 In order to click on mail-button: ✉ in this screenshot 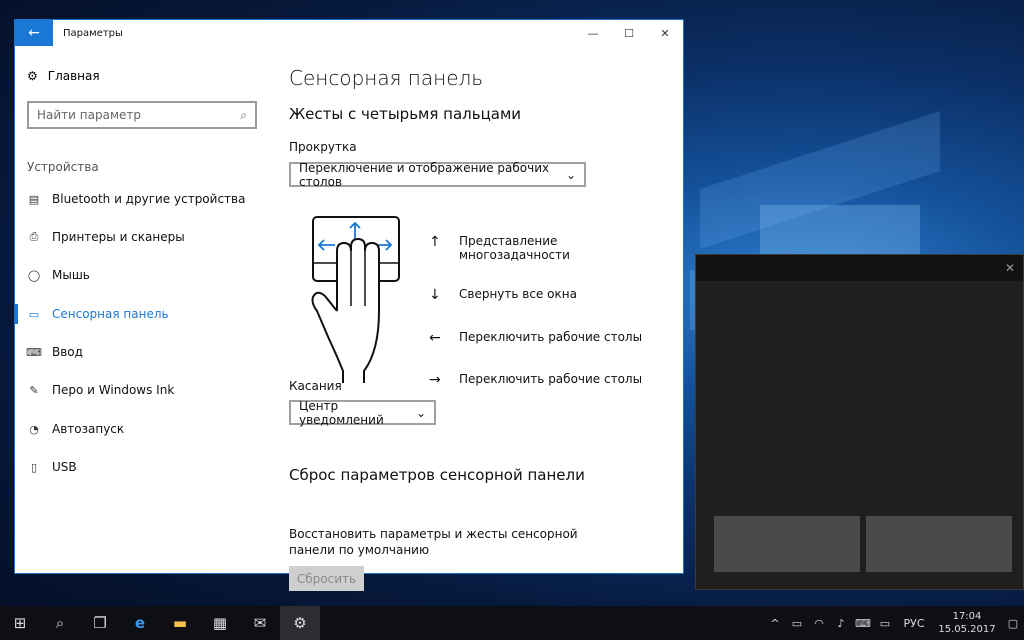, I will do `click(260, 623)`.